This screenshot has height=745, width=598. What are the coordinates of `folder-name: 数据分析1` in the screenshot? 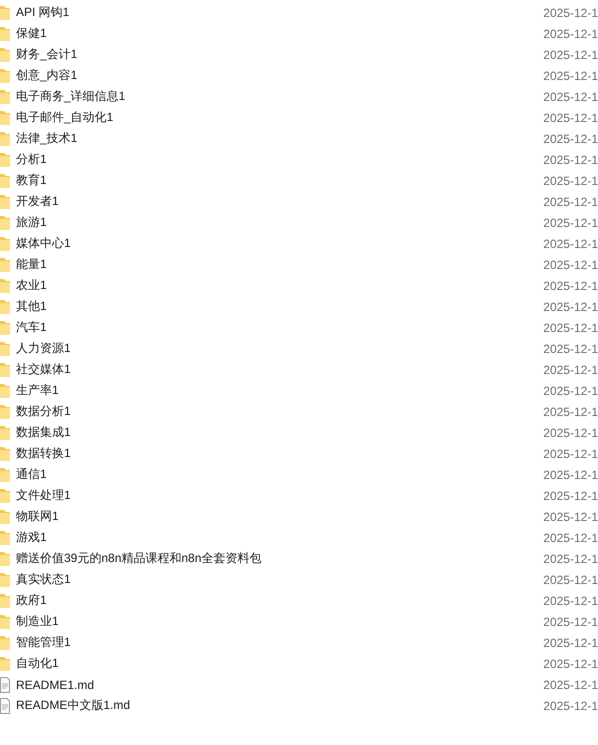 It's located at (280, 411).